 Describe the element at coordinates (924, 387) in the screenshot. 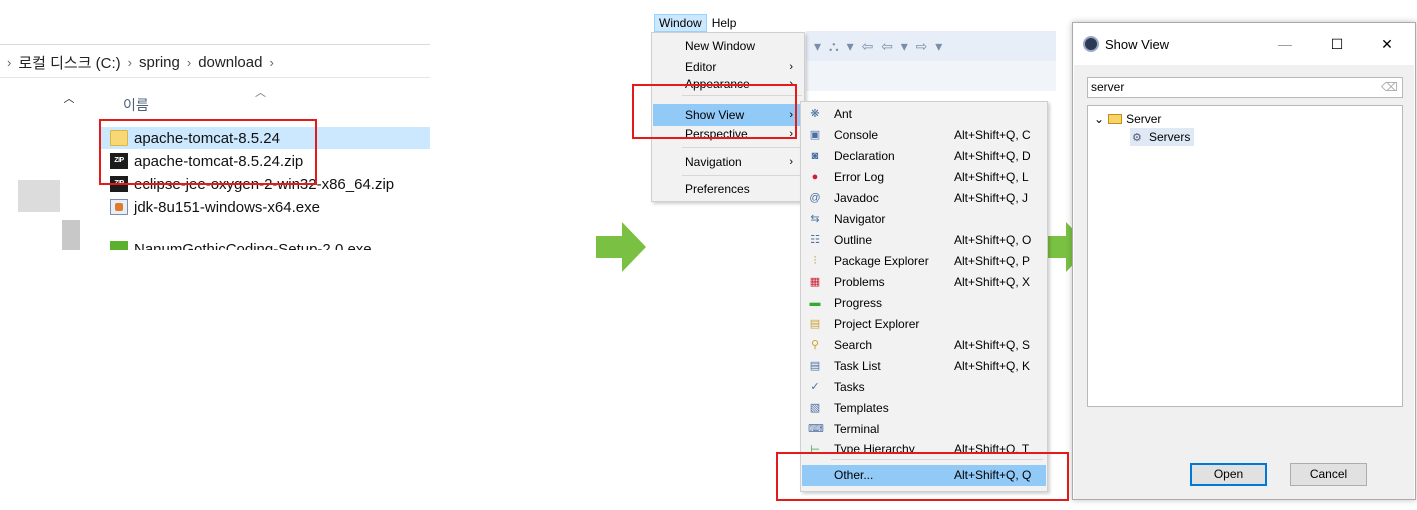

I see `menu-item-tasks: ✓ Tasks` at that location.